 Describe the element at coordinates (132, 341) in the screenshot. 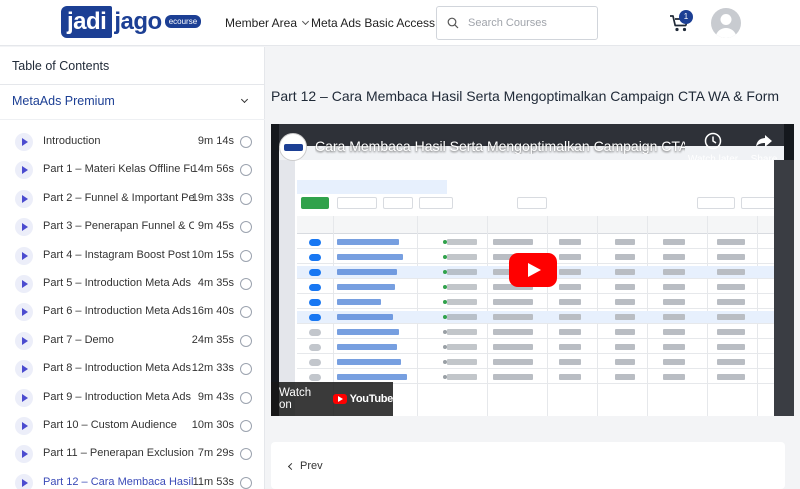

I see `lesson-item: Part 7 – Demo 24m 35s` at that location.